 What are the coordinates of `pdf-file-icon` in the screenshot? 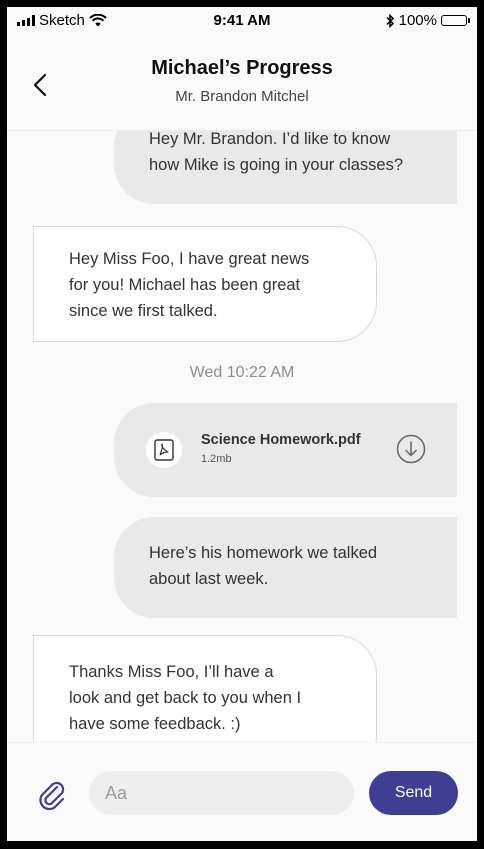 It's located at (164, 450).